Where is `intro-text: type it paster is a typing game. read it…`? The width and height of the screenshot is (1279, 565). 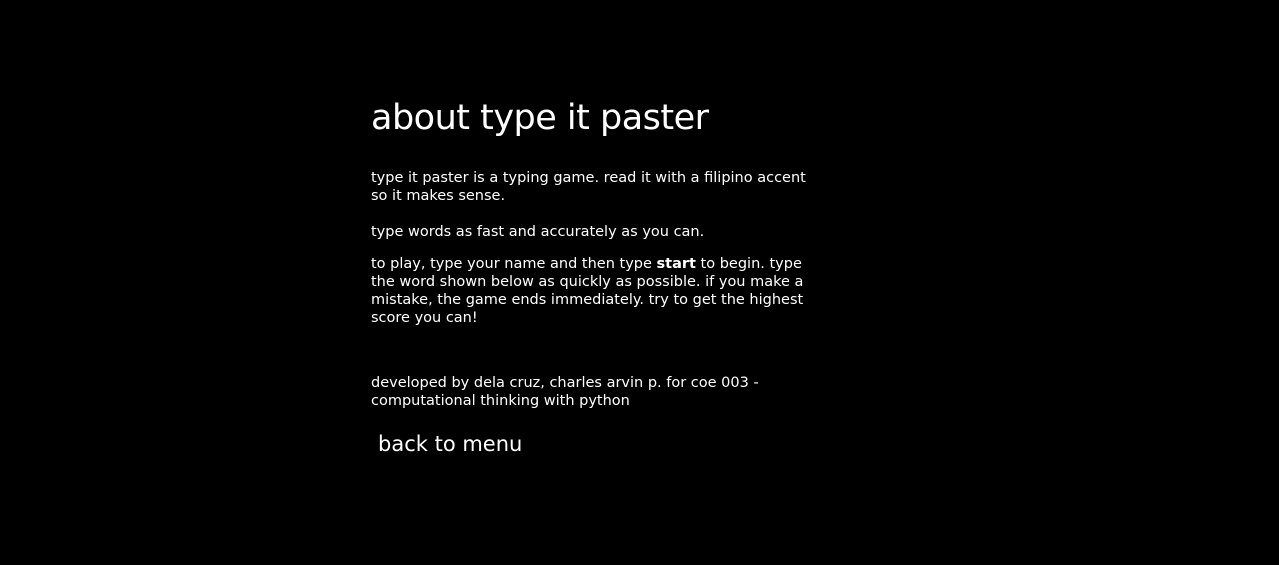 intro-text: type it paster is a typing game. read it… is located at coordinates (588, 187).